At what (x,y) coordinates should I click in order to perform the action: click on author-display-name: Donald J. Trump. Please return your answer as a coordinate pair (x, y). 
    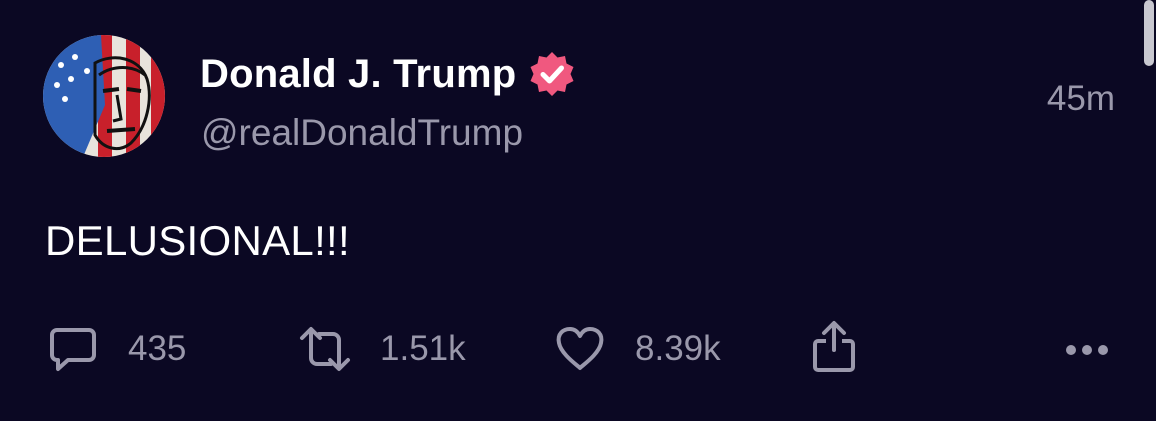
    Looking at the image, I should click on (358, 74).